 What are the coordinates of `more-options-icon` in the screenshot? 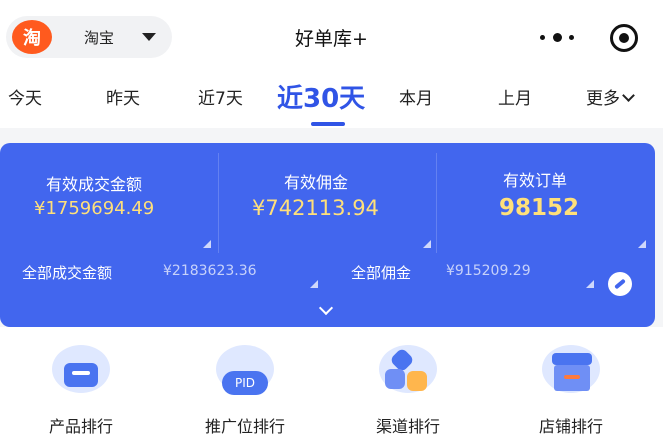 It's located at (557, 37).